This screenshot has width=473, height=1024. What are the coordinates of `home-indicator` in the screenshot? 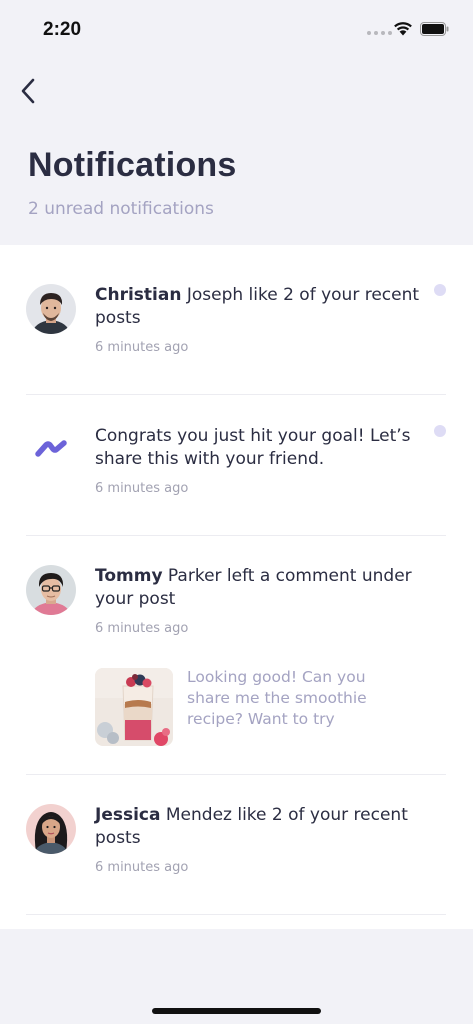 It's located at (236, 1011).